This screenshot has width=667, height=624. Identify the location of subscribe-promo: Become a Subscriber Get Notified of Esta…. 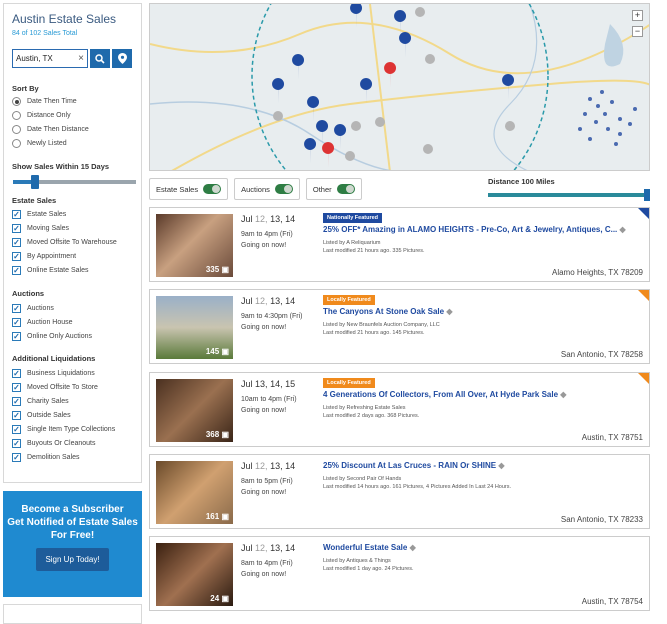
(72, 544).